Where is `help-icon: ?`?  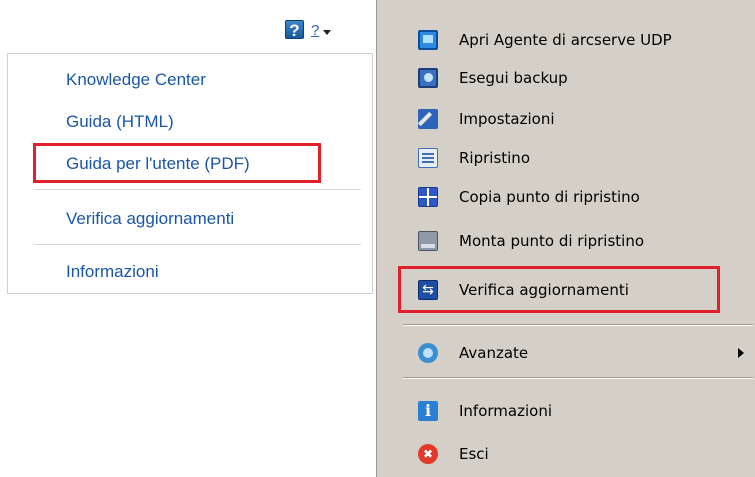 help-icon: ? is located at coordinates (294, 30).